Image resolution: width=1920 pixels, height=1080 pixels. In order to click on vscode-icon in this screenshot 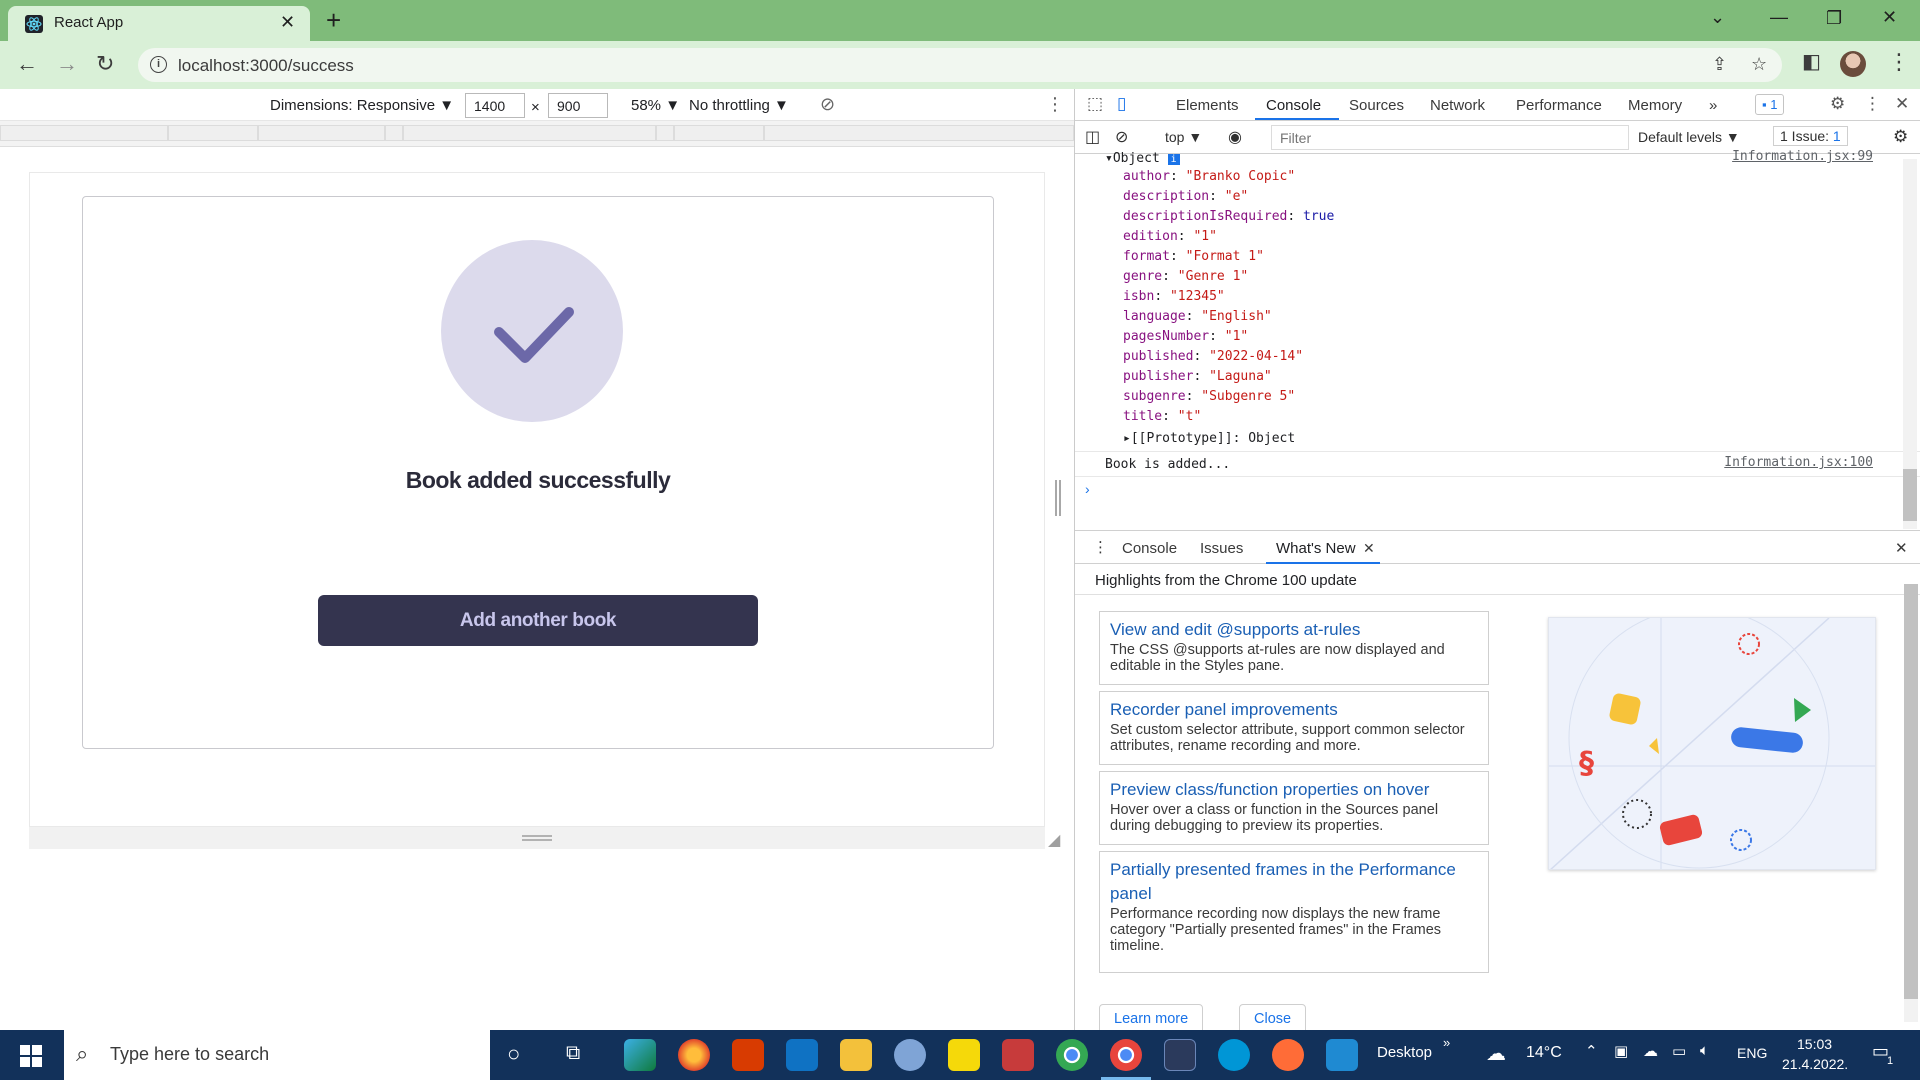, I will do `click(1342, 1055)`.